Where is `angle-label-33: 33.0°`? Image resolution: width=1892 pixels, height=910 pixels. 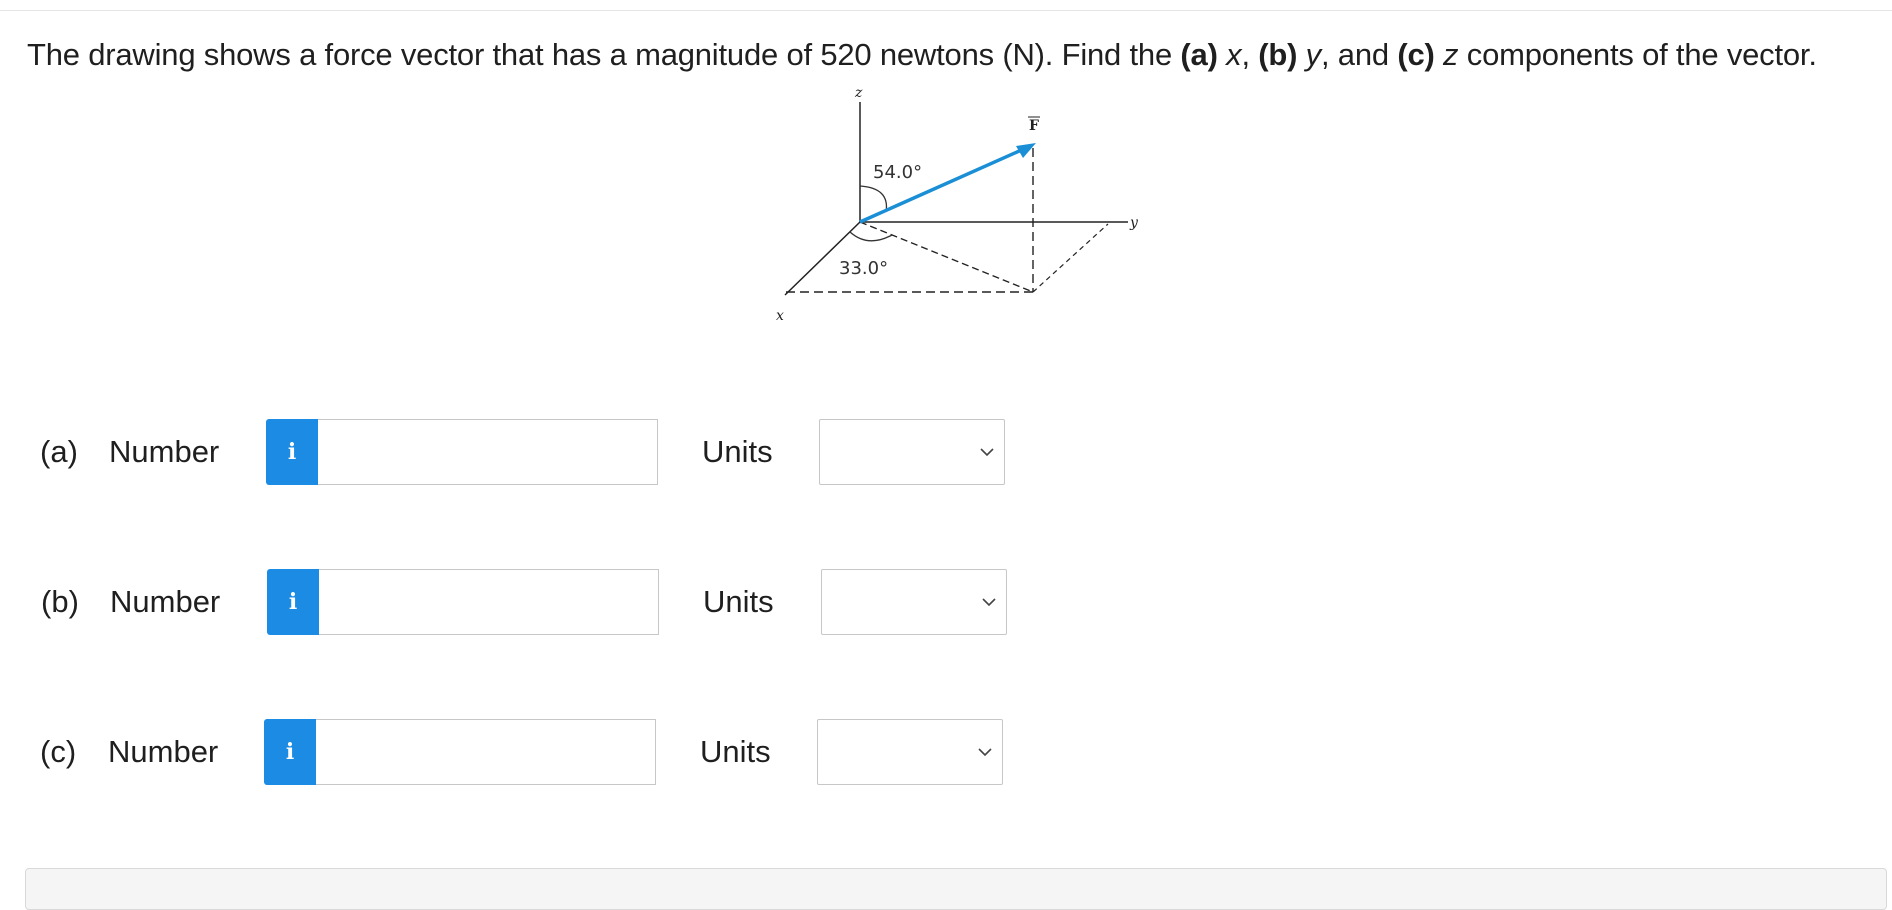 angle-label-33: 33.0° is located at coordinates (863, 268).